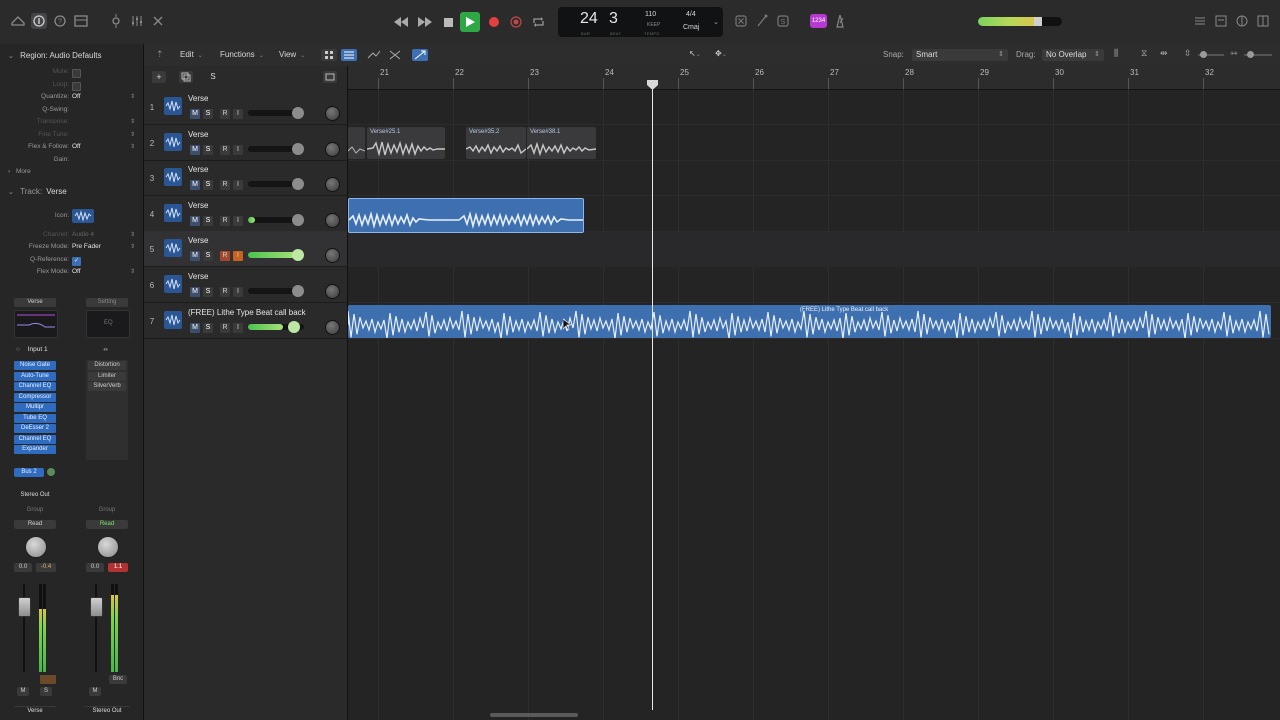 The image size is (1280, 720). What do you see at coordinates (24, 607) in the screenshot?
I see `strip1-volume-fader` at bounding box center [24, 607].